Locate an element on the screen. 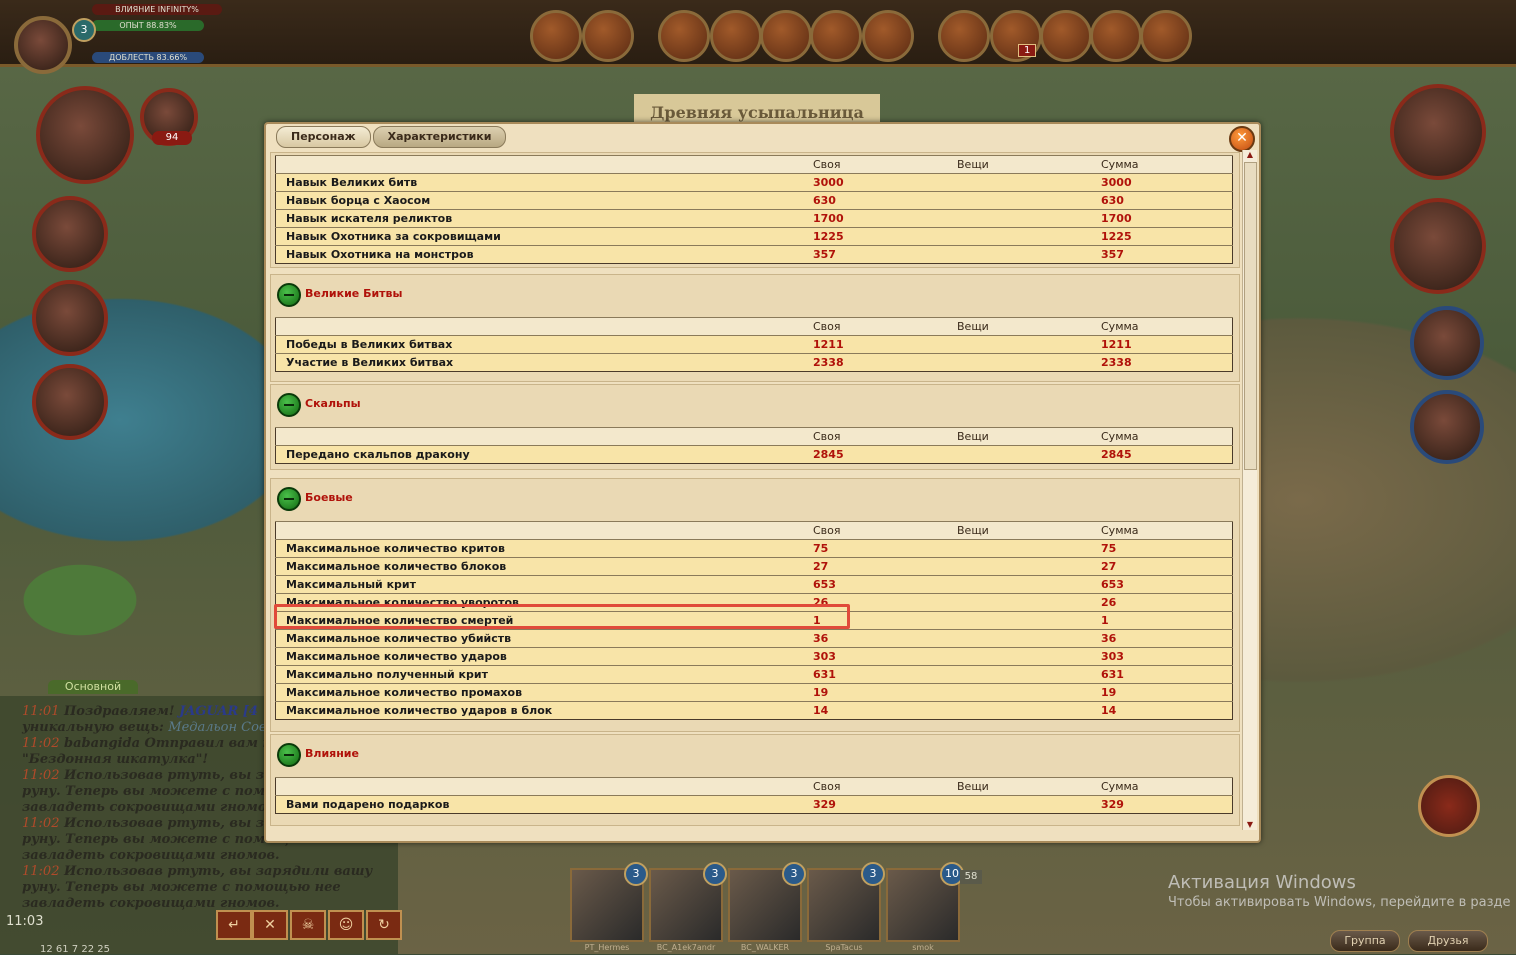  table-row: Победы в Великих битвах 1211 1211 is located at coordinates (754, 344).